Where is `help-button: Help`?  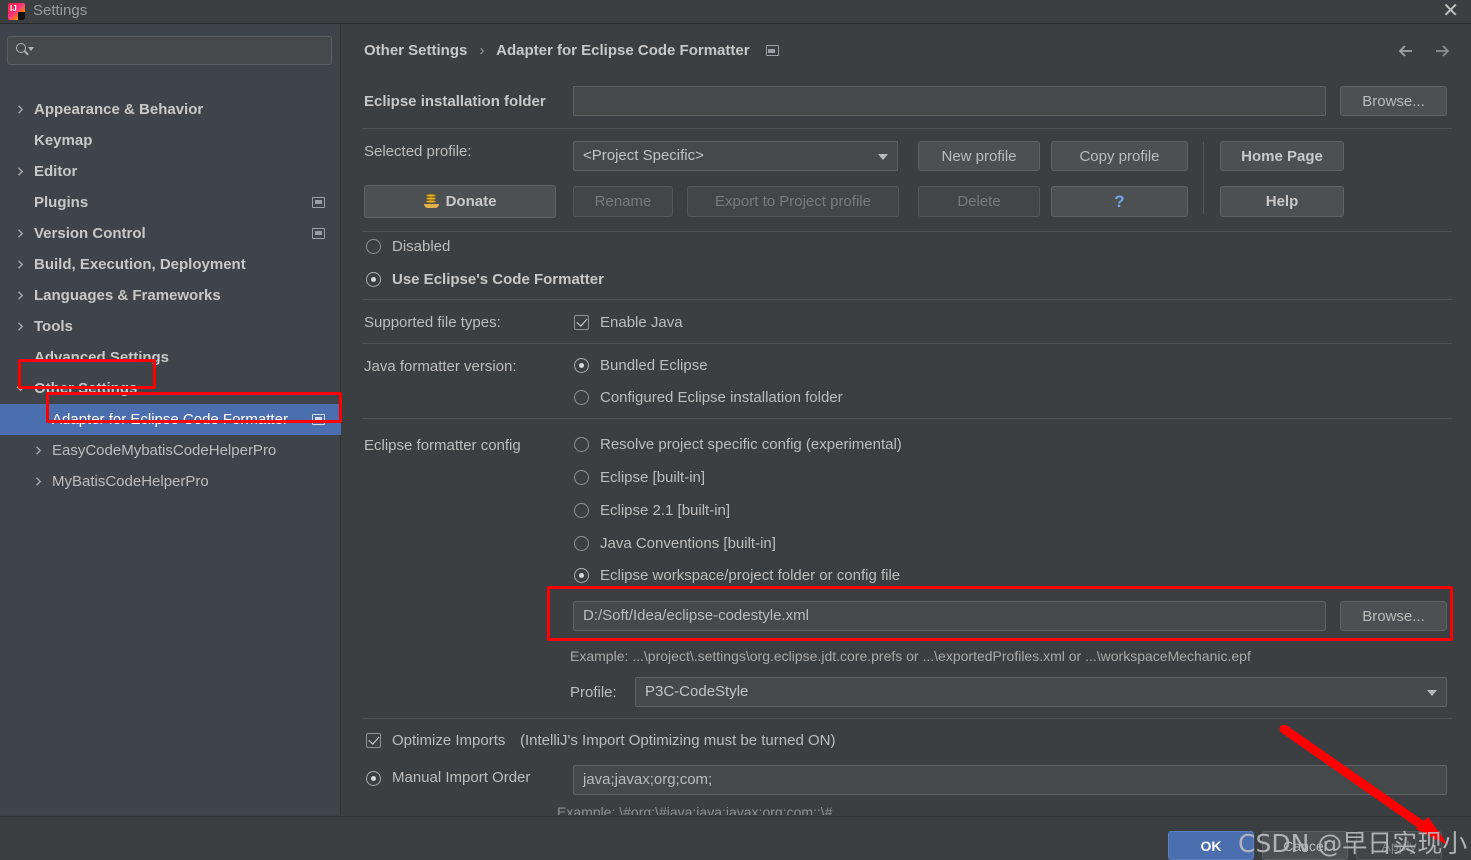
help-button: Help is located at coordinates (1282, 201).